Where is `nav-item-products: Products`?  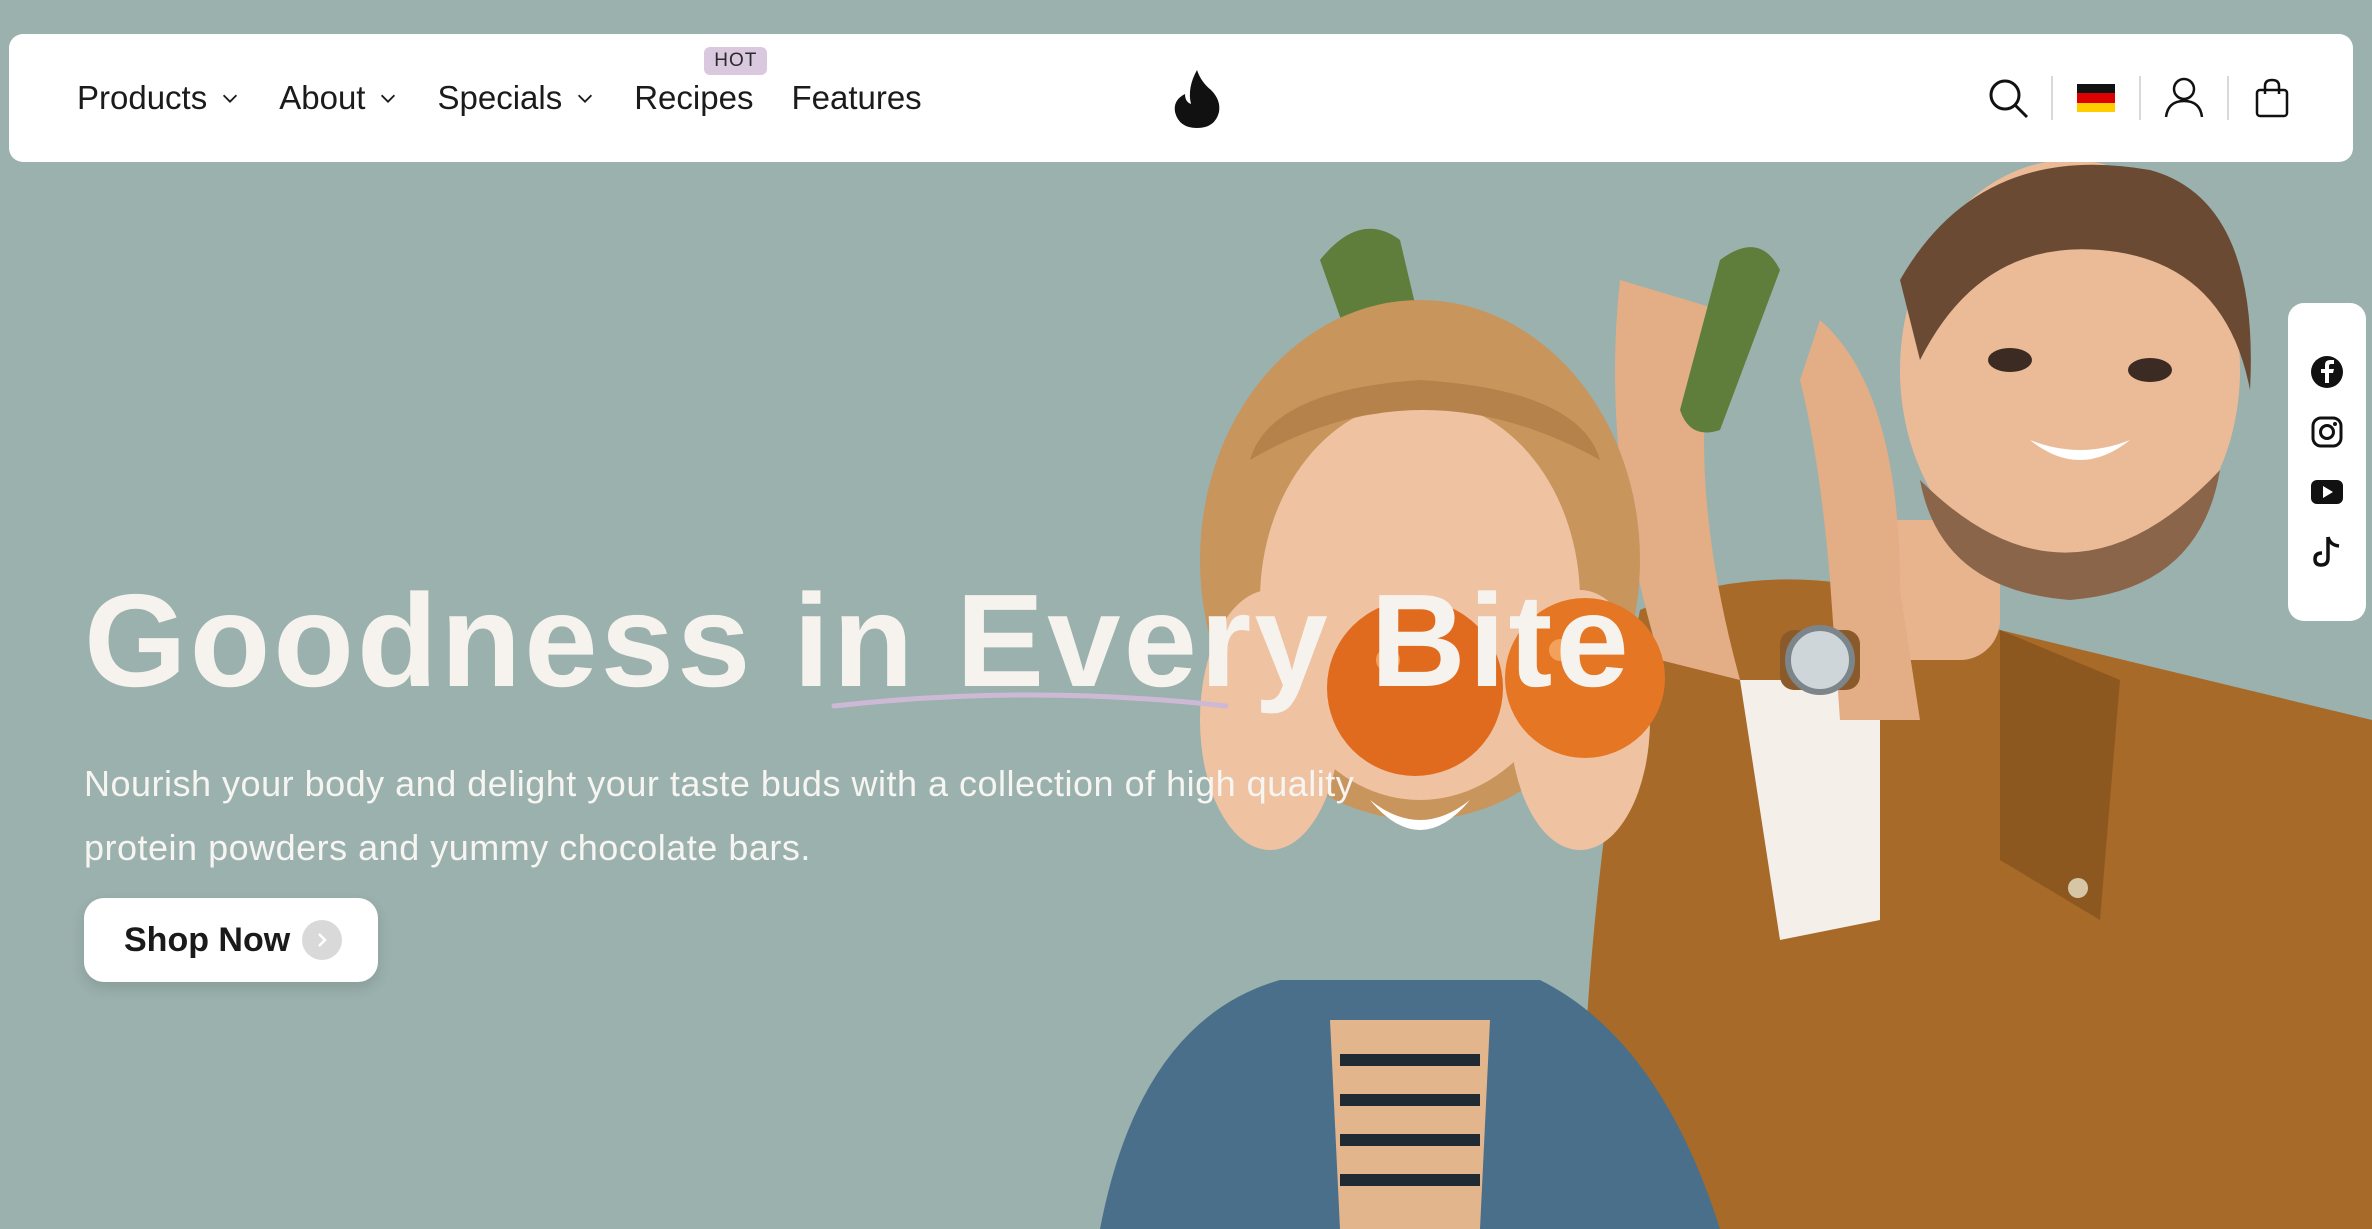 nav-item-products: Products is located at coordinates (159, 98).